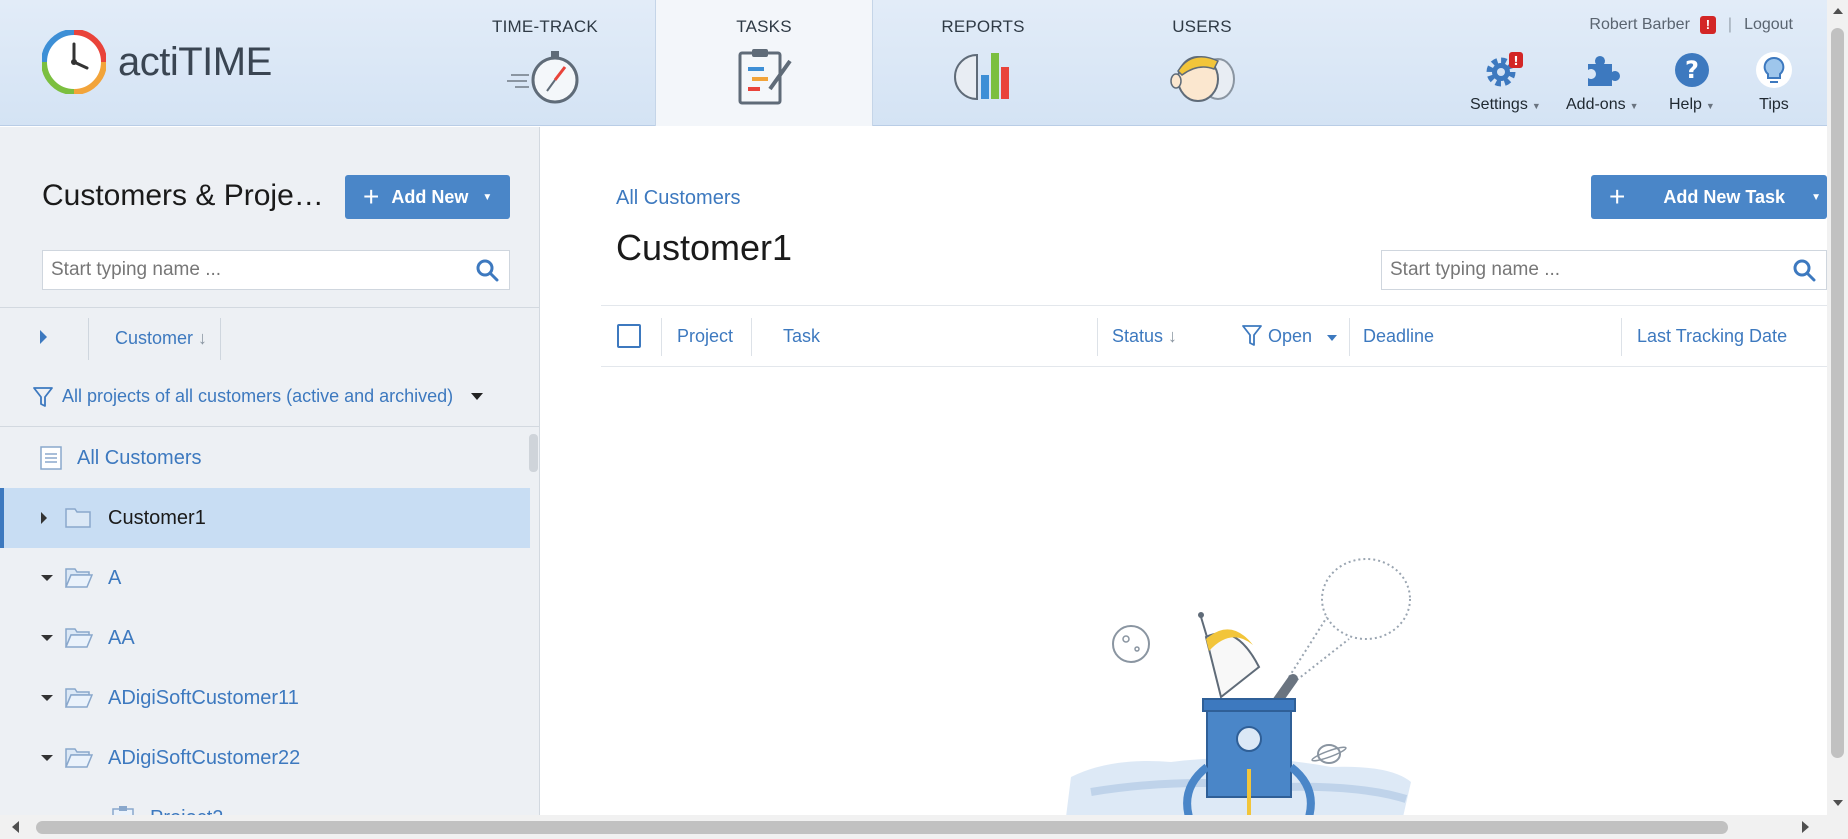 This screenshot has width=1848, height=839. Describe the element at coordinates (882, 827) in the screenshot. I see `horizontal-scroll-thumb` at that location.